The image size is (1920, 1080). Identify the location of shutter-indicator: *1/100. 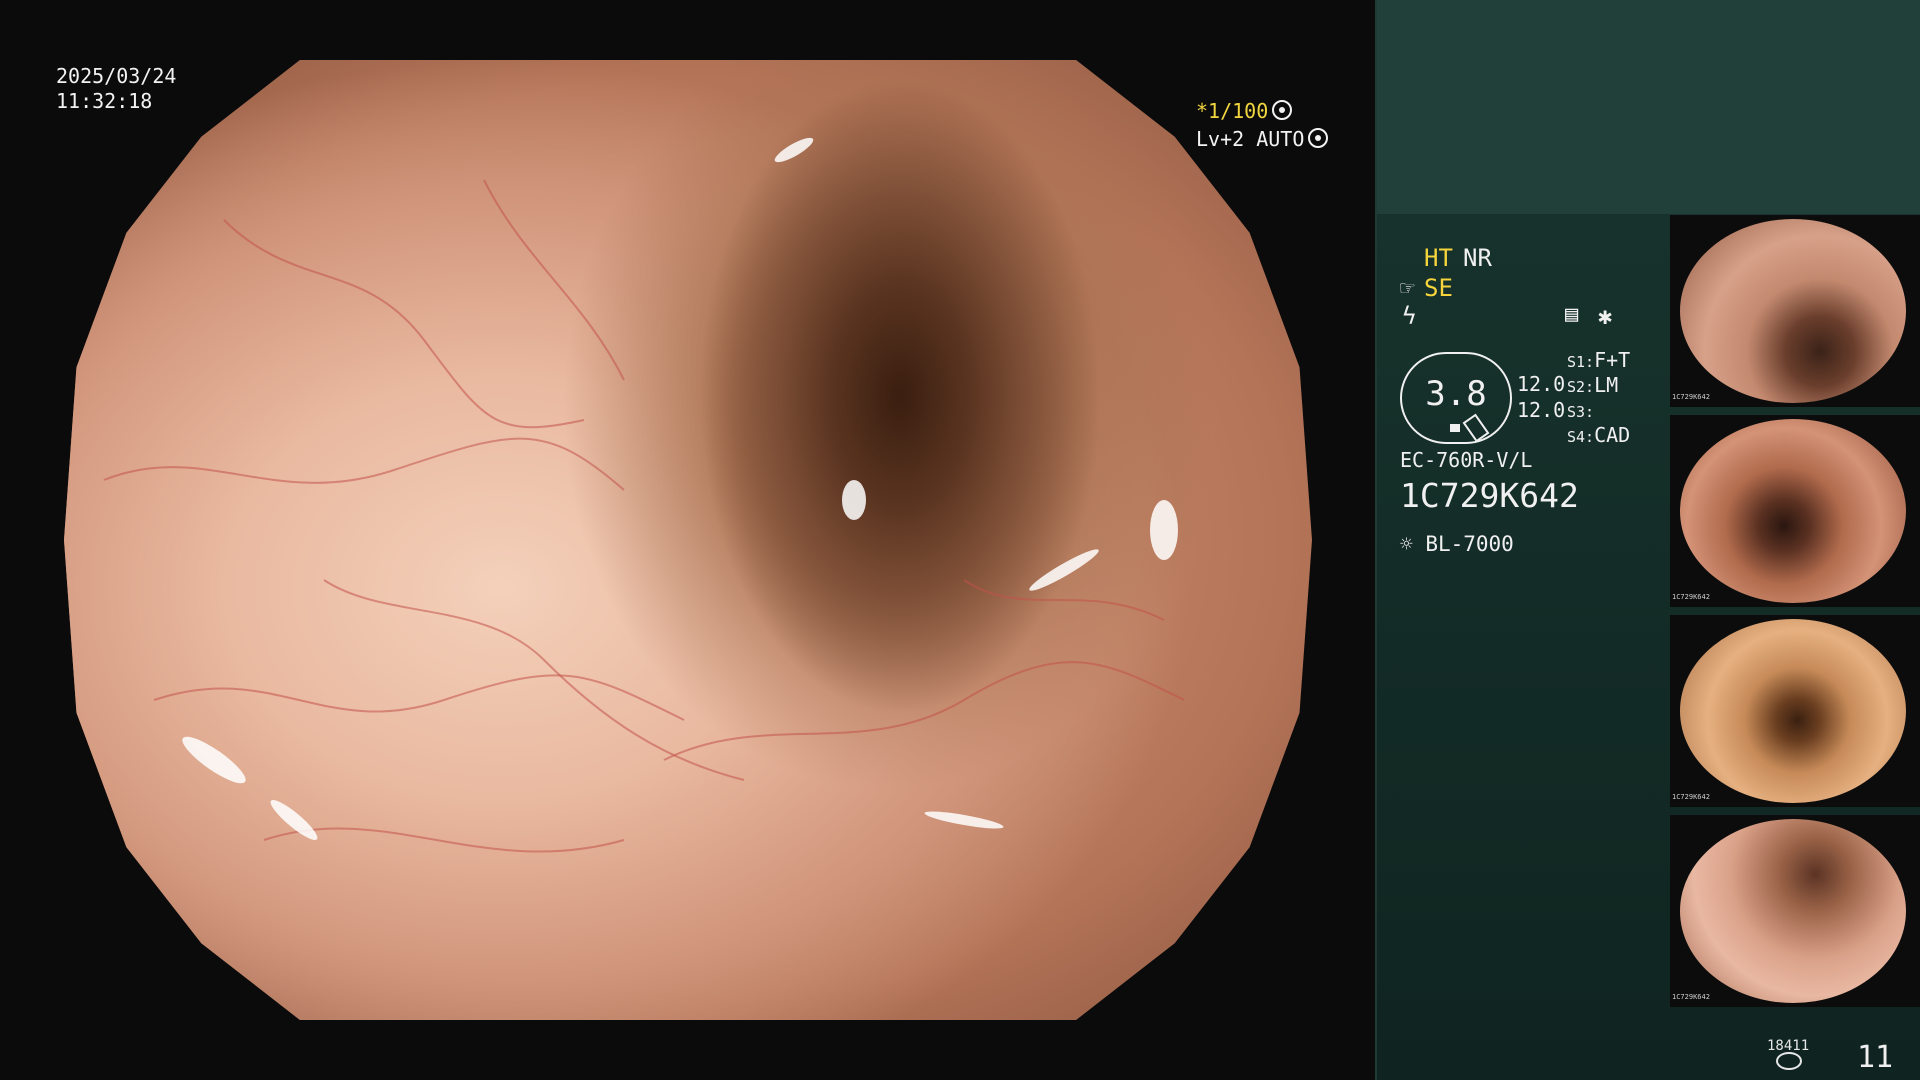
(1244, 111).